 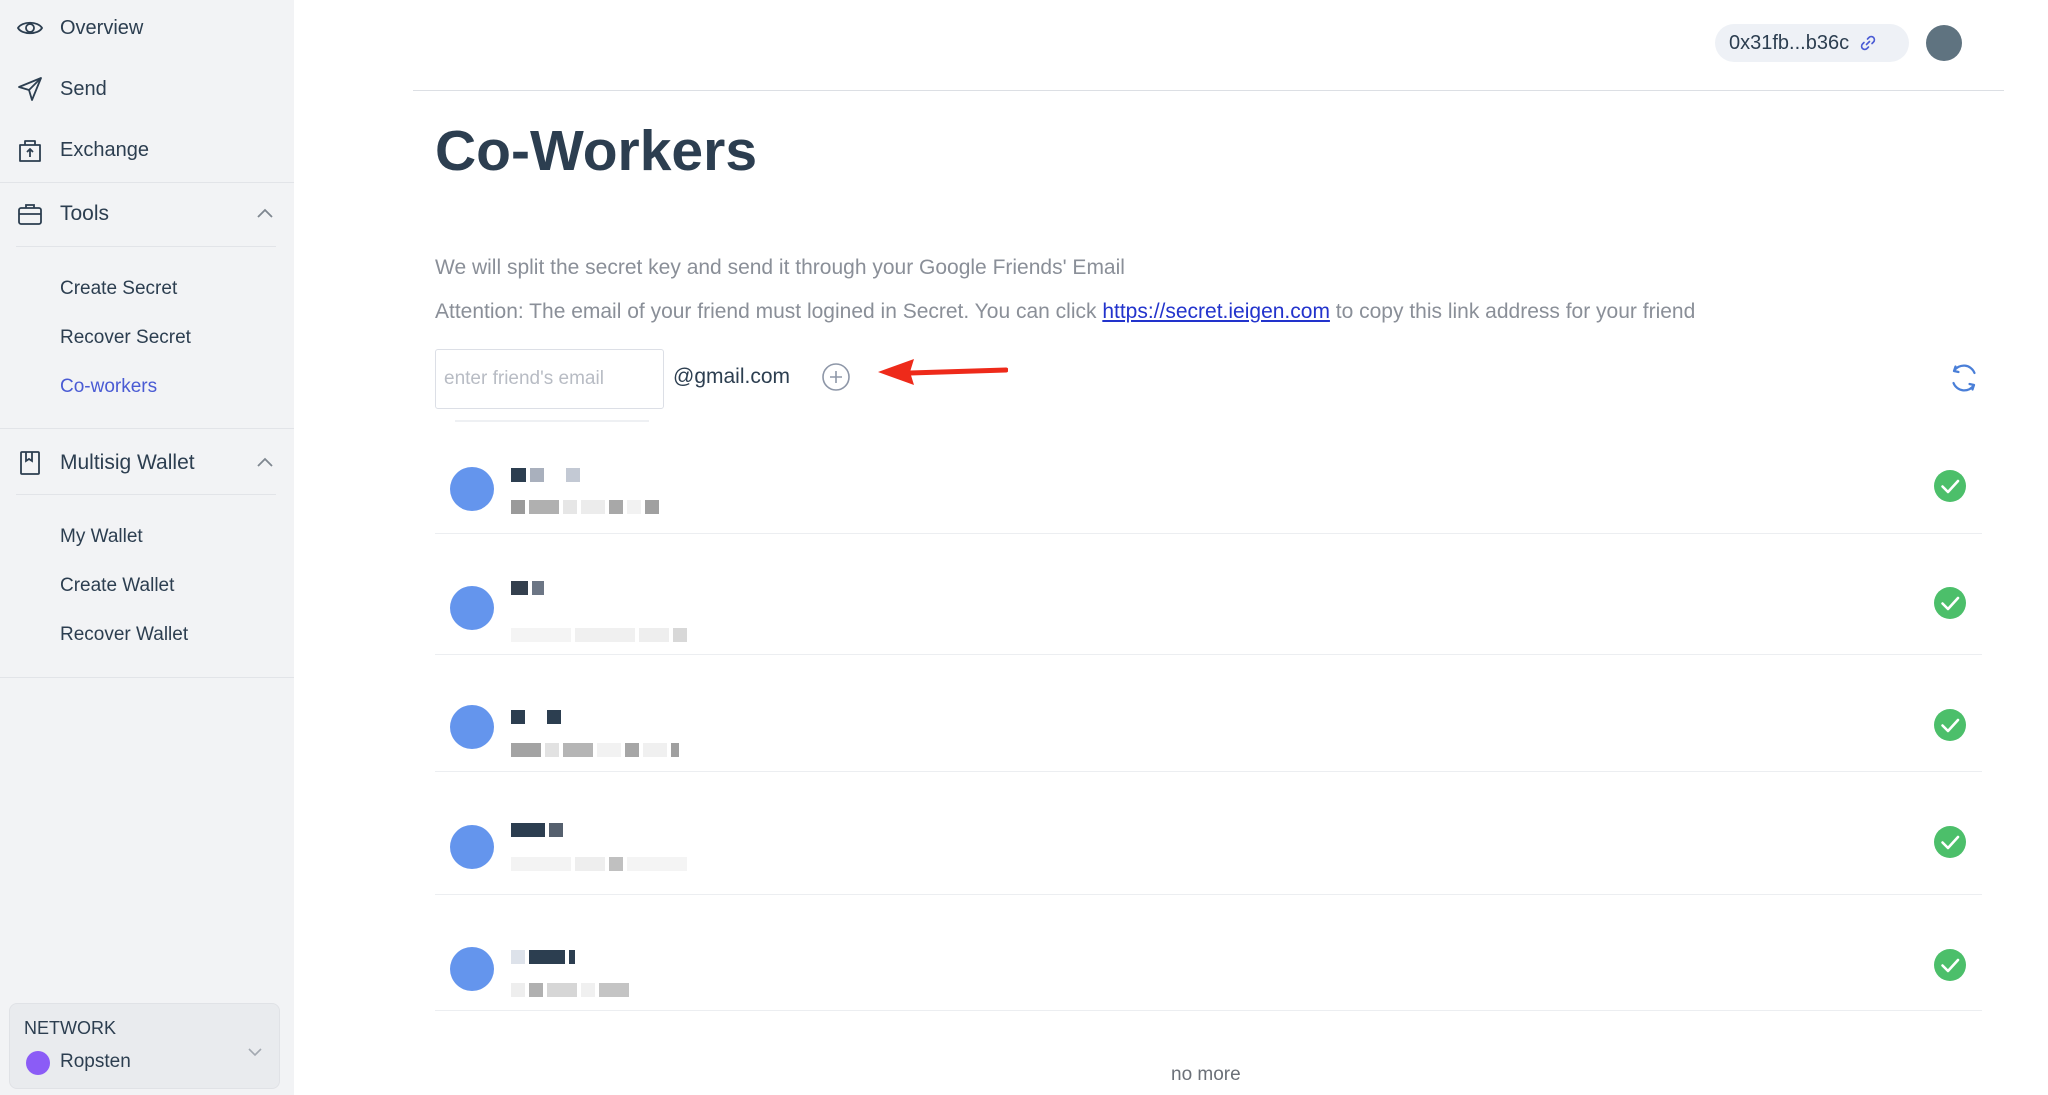 I want to click on friend-email-input, so click(x=549, y=379).